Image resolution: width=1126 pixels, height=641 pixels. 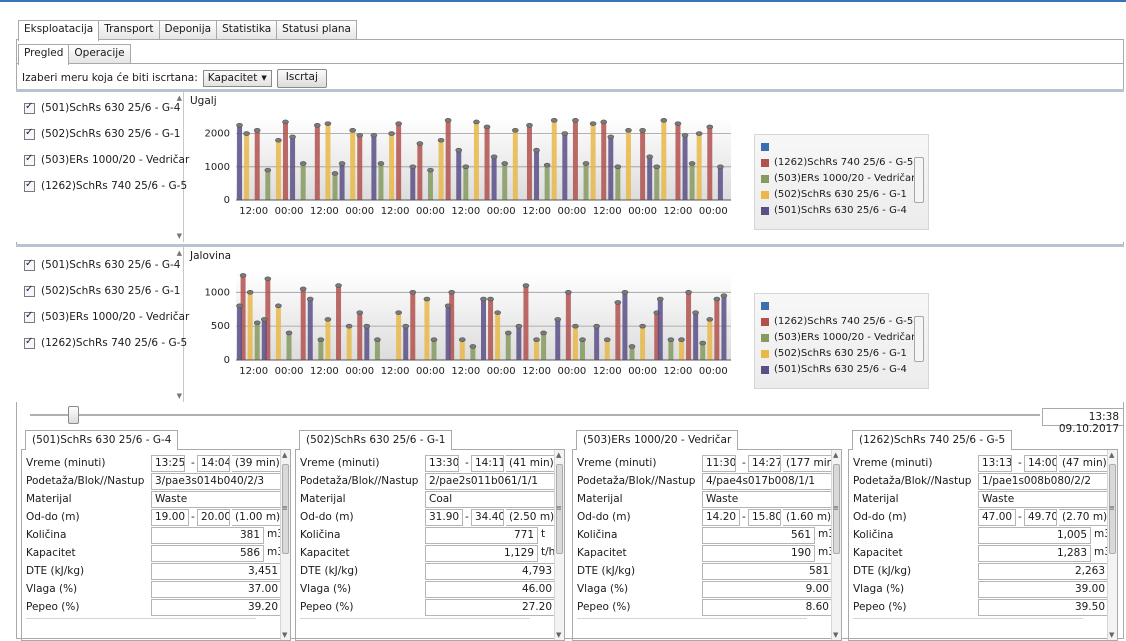 What do you see at coordinates (213, 517) in the screenshot?
I see `detail-depth-to-field: 20.00` at bounding box center [213, 517].